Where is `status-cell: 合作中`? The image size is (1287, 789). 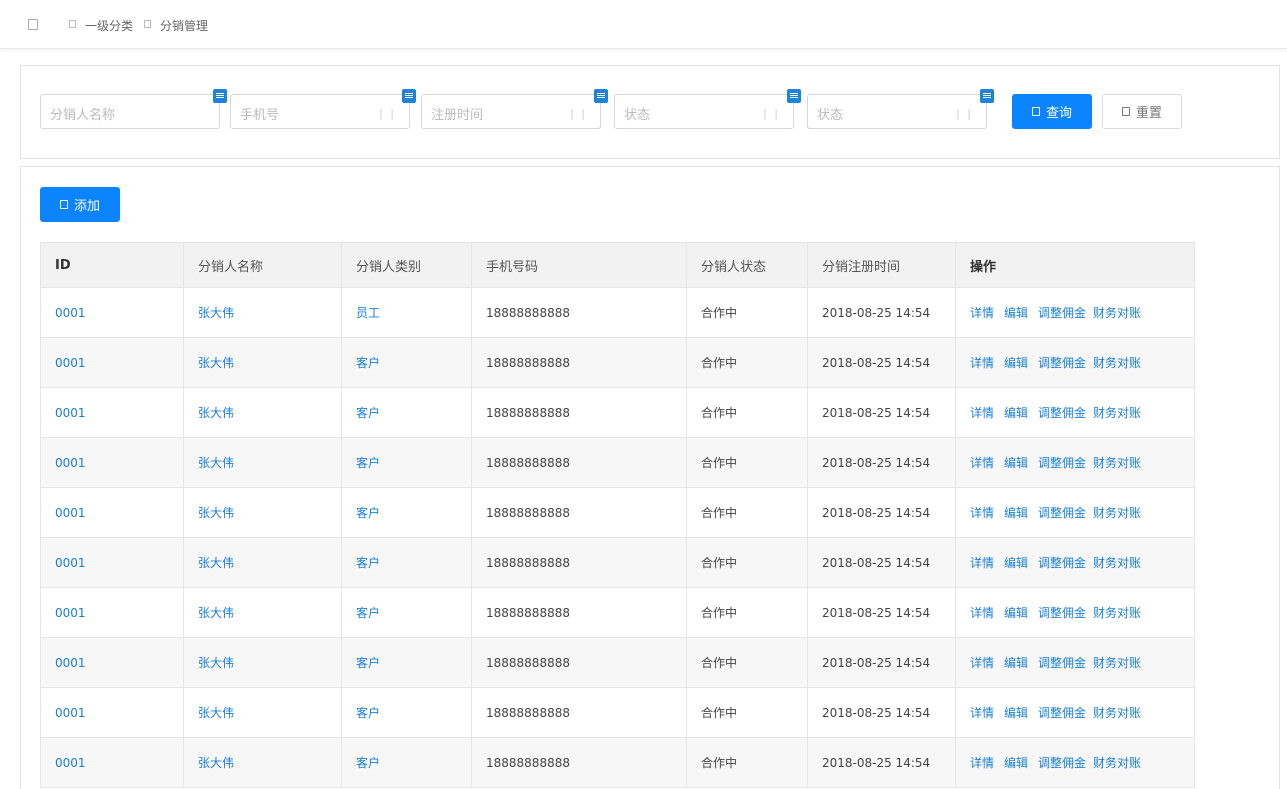 status-cell: 合作中 is located at coordinates (747, 362).